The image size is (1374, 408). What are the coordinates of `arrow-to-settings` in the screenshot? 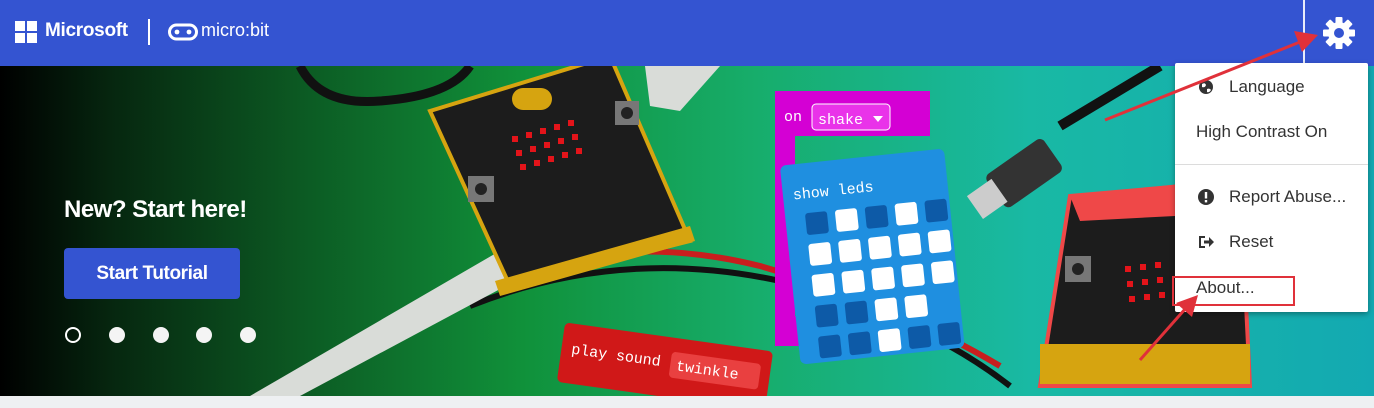 It's located at (1211, 76).